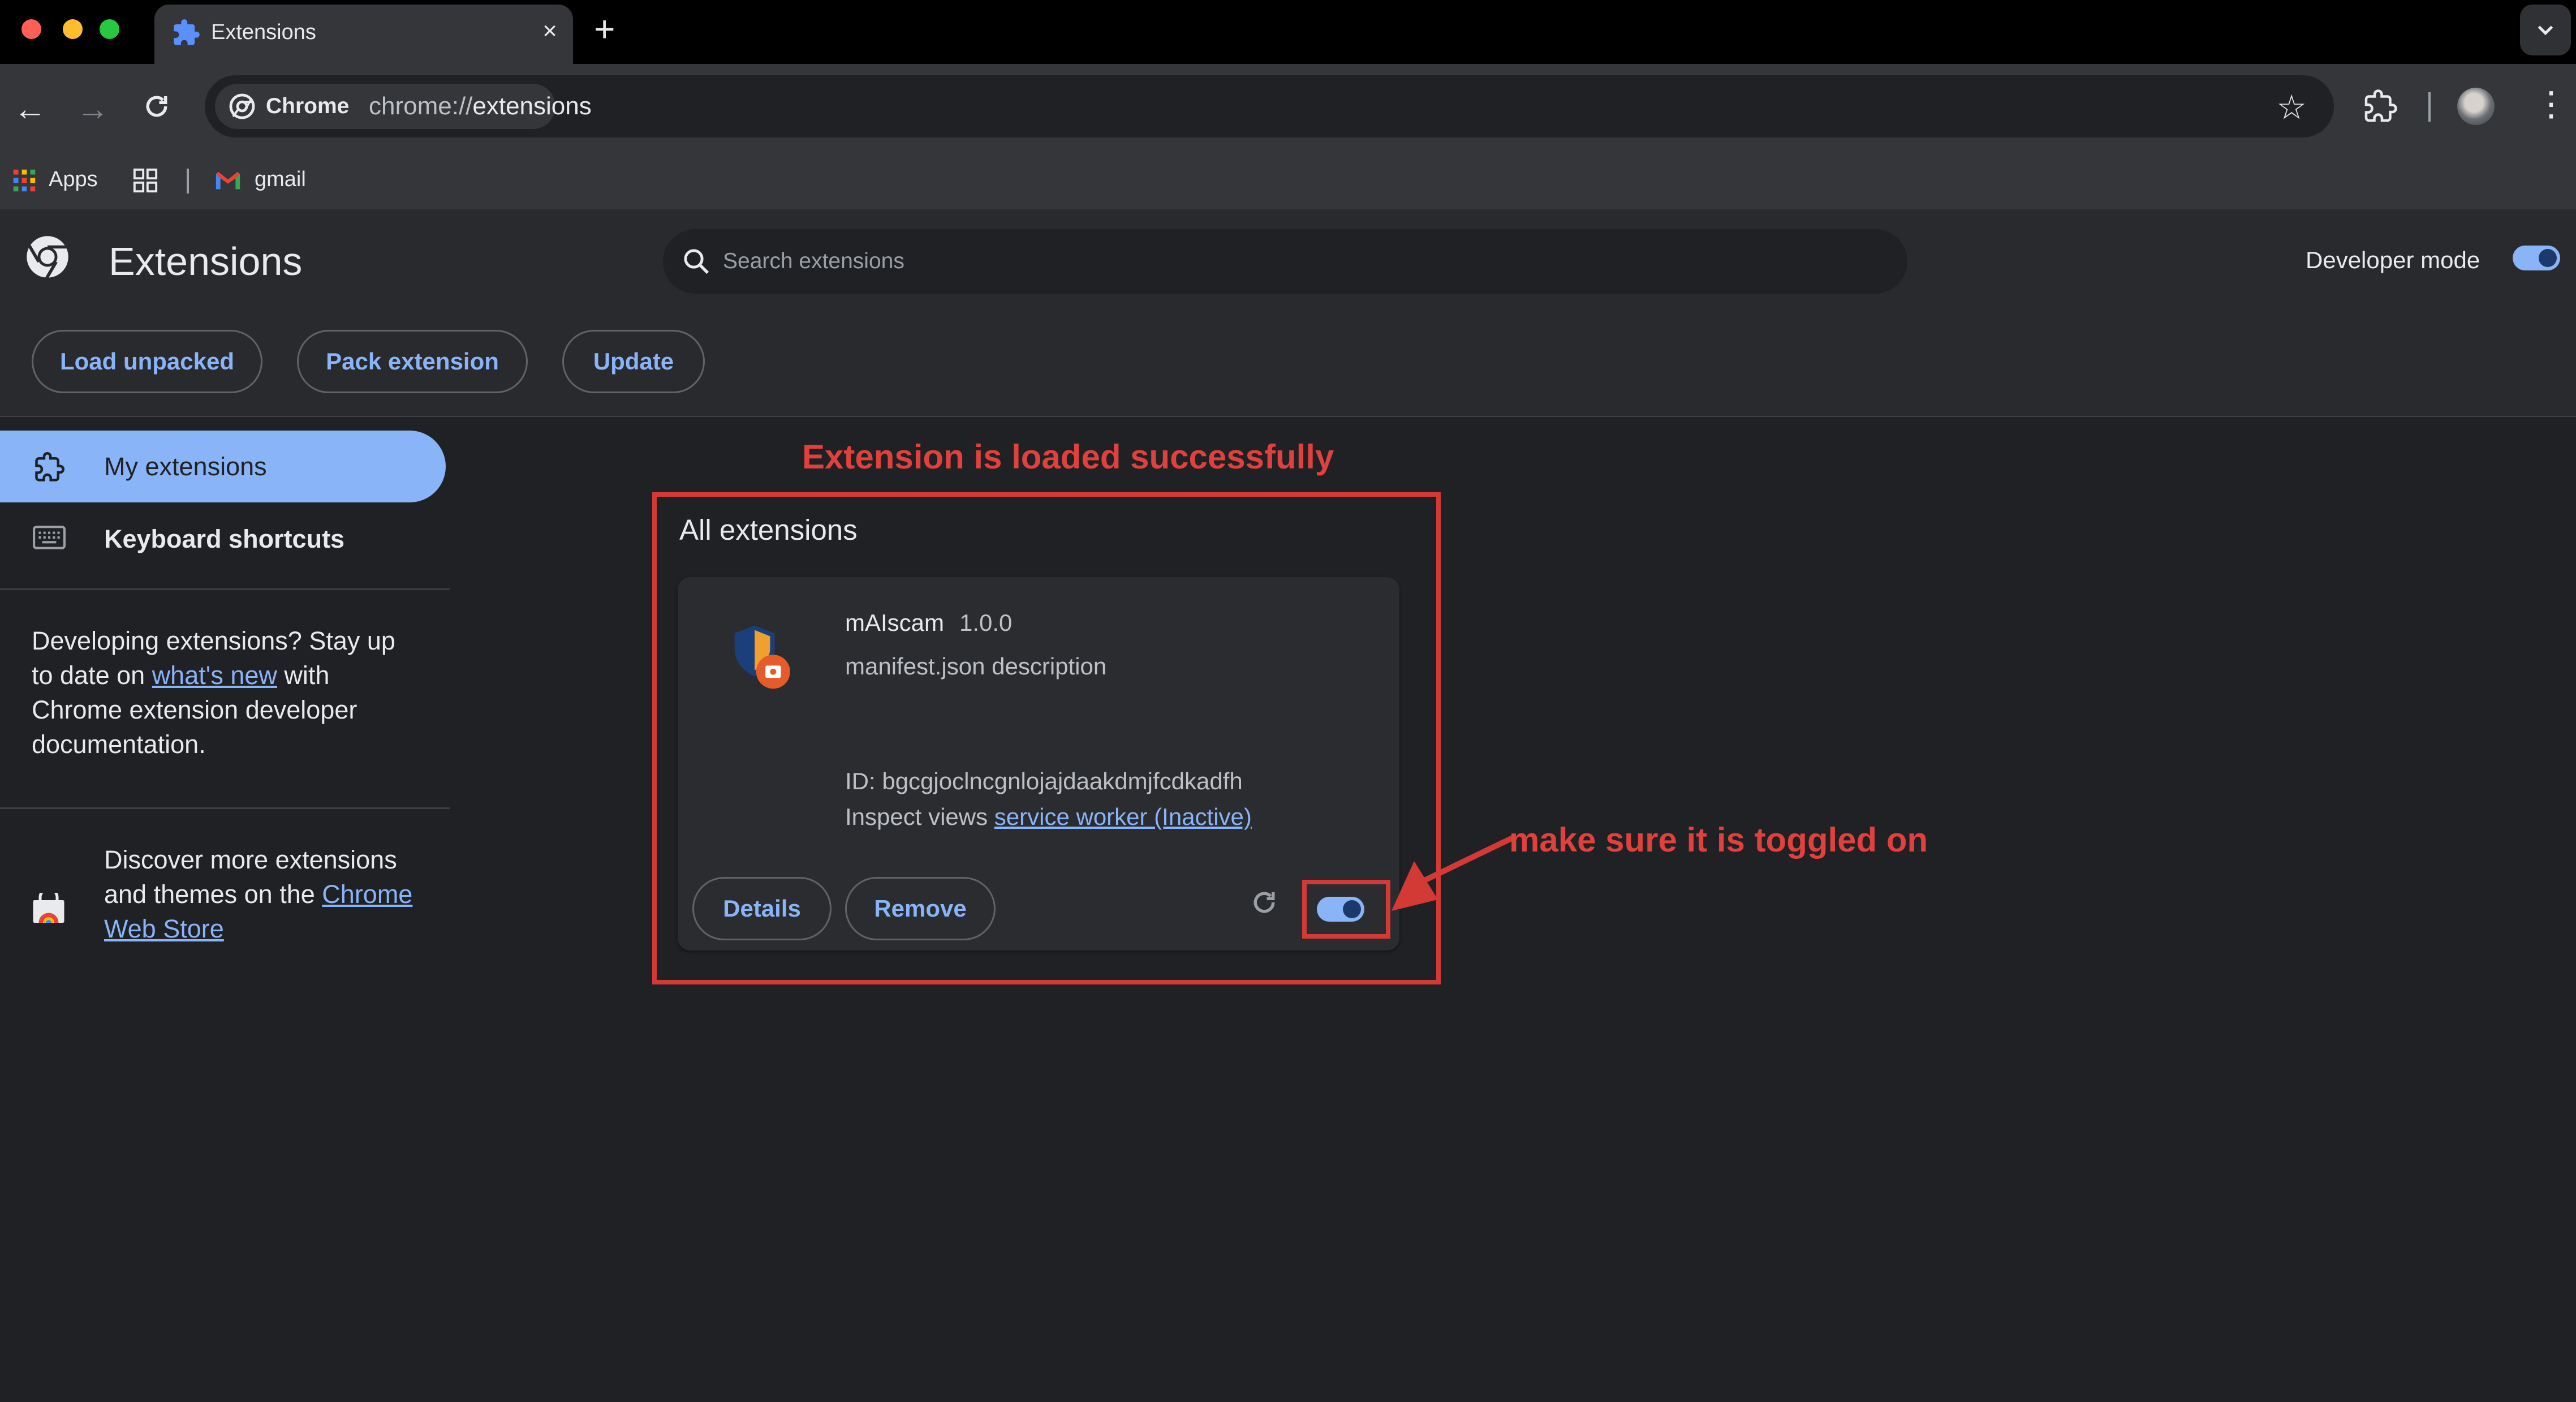 The width and height of the screenshot is (2576, 1402). Describe the element at coordinates (188, 181) in the screenshot. I see `bookmark-separator` at that location.